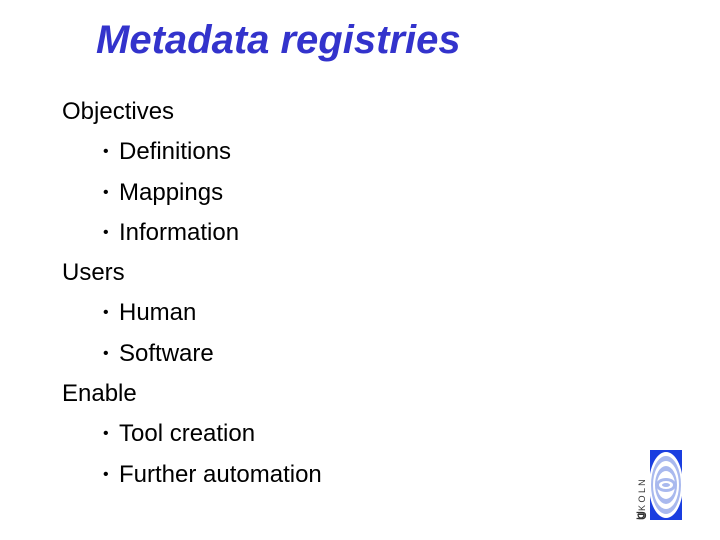 This screenshot has height=540, width=720. What do you see at coordinates (192, 154) in the screenshot?
I see `bullet-item: • Definitions` at bounding box center [192, 154].